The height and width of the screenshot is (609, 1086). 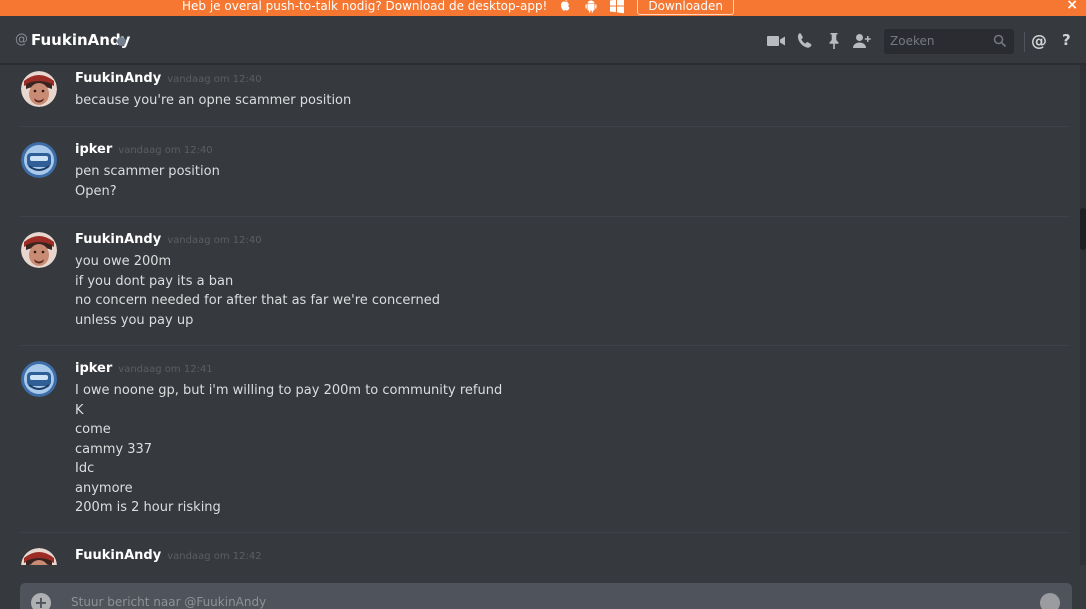 I want to click on message-line: if you dont pay its a ban, so click(x=154, y=281).